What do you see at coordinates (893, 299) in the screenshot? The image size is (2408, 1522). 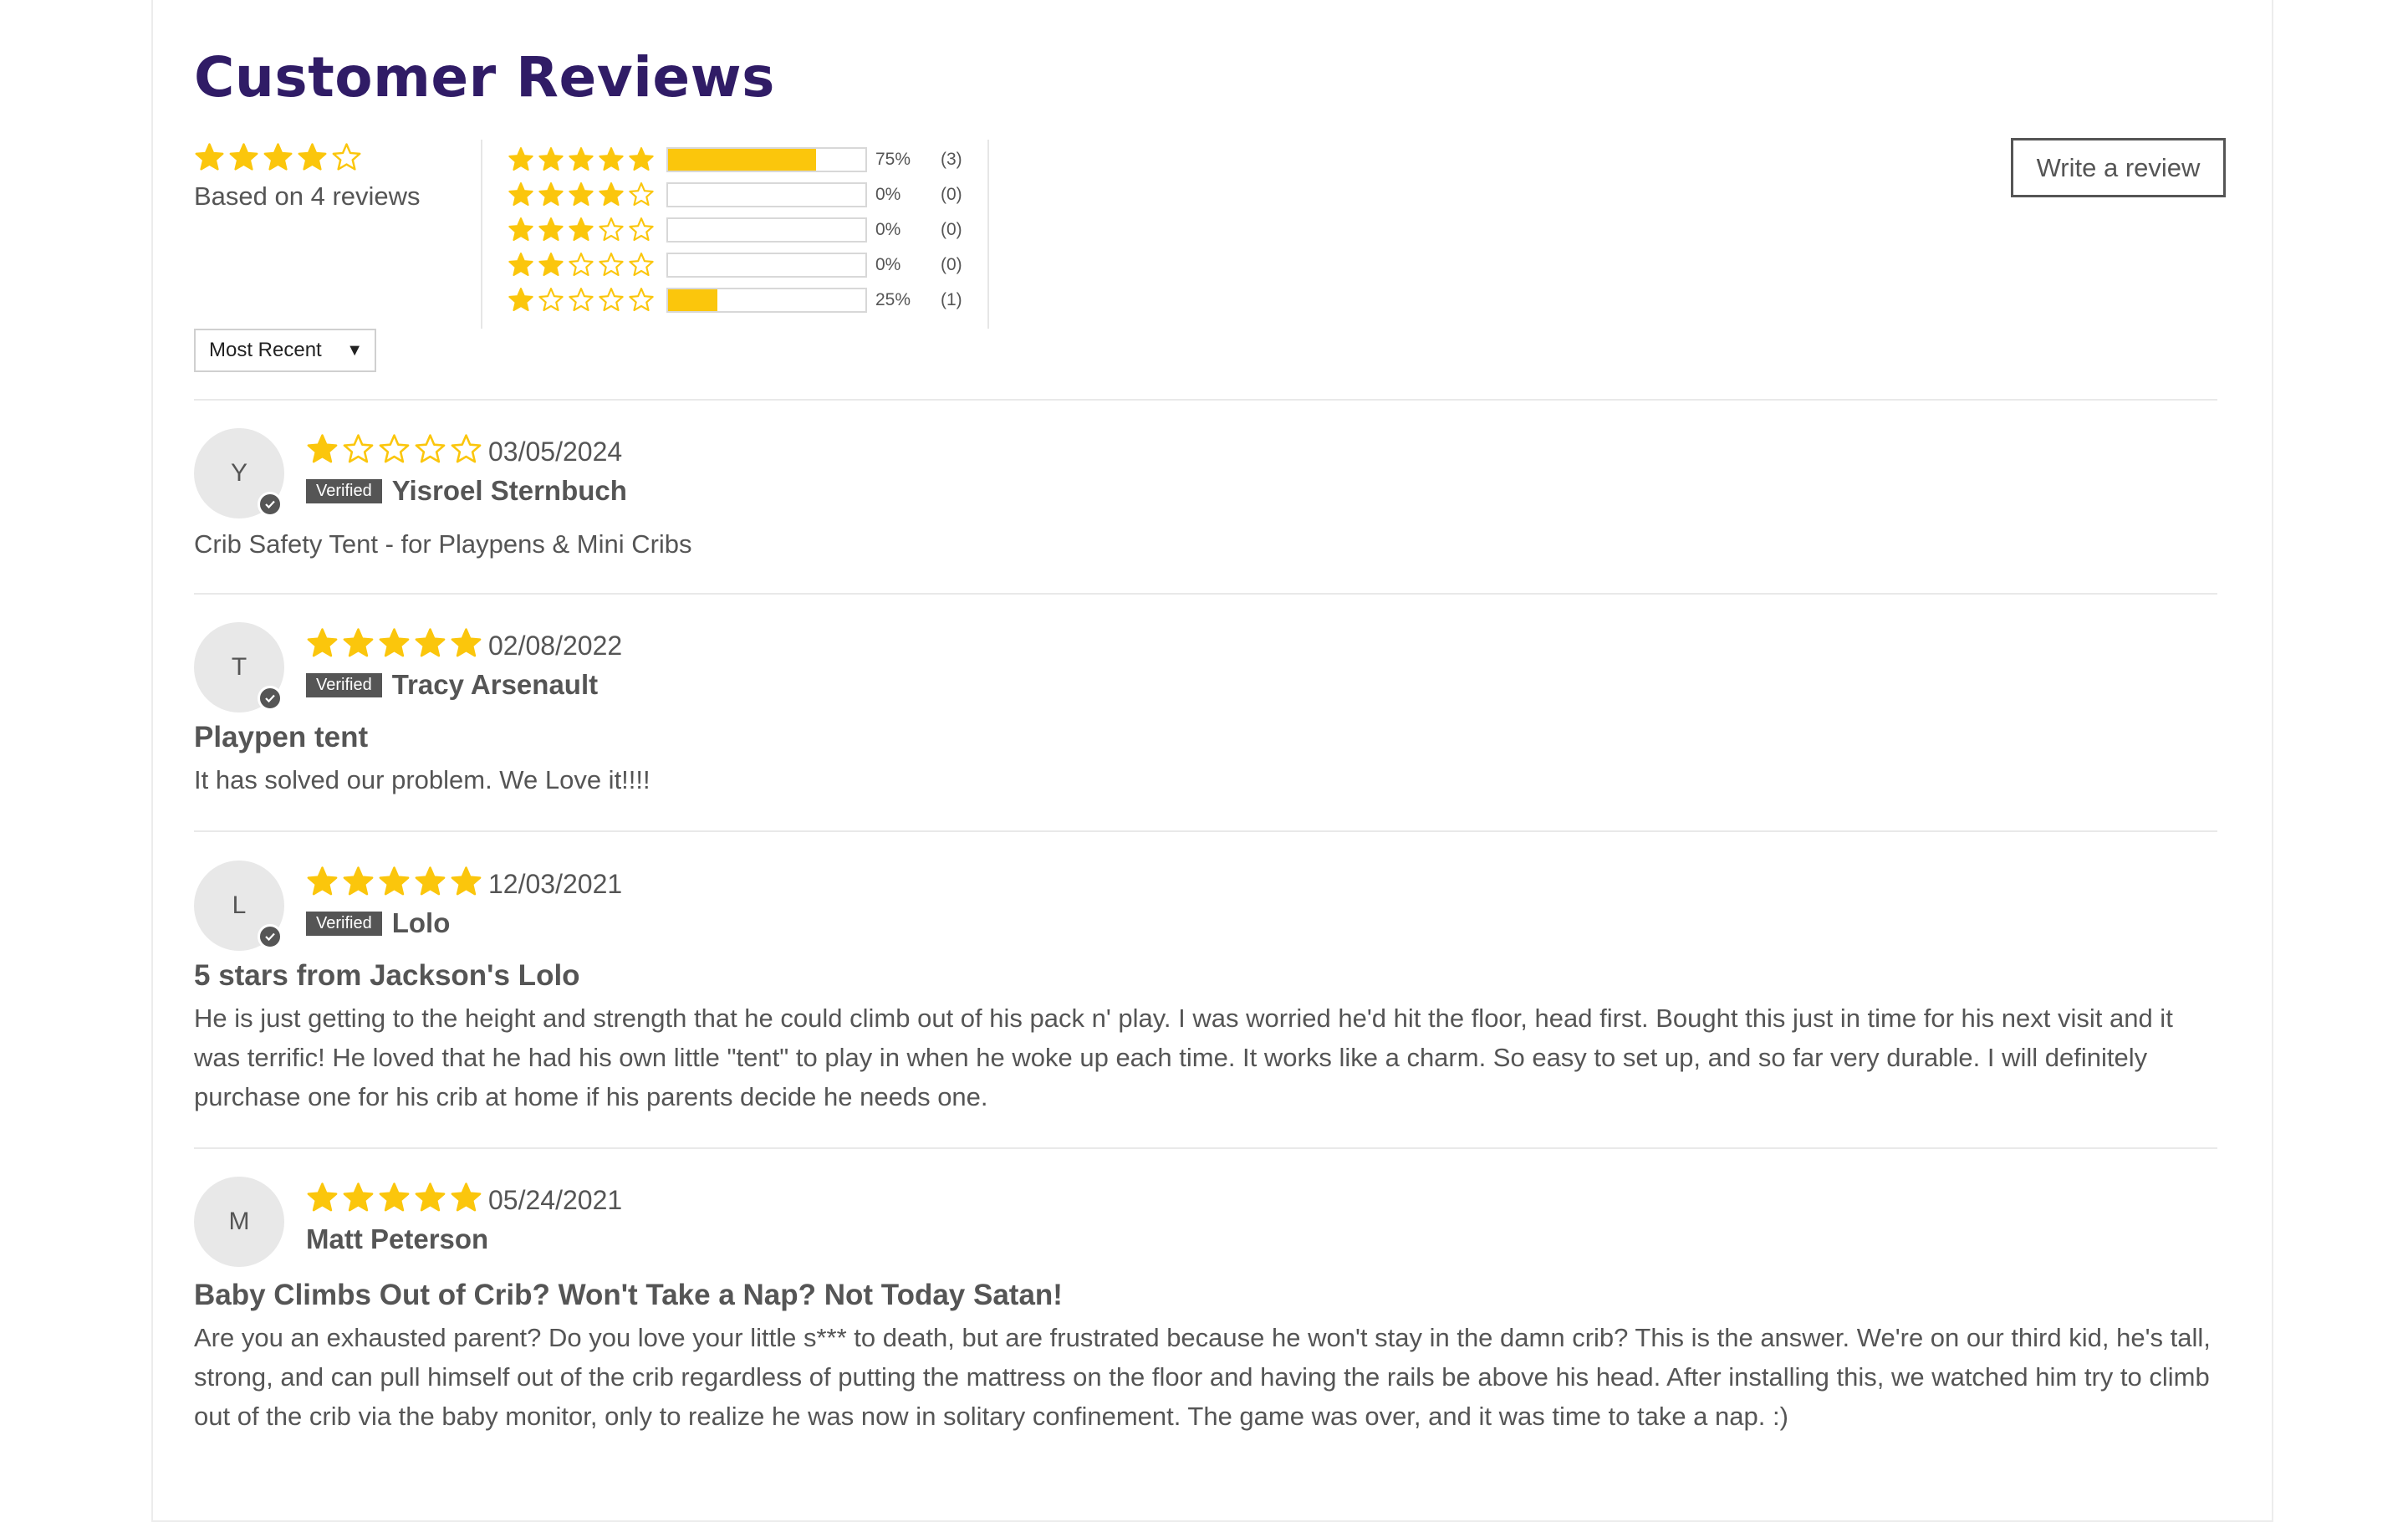 I see `histogram-percent: 25%` at bounding box center [893, 299].